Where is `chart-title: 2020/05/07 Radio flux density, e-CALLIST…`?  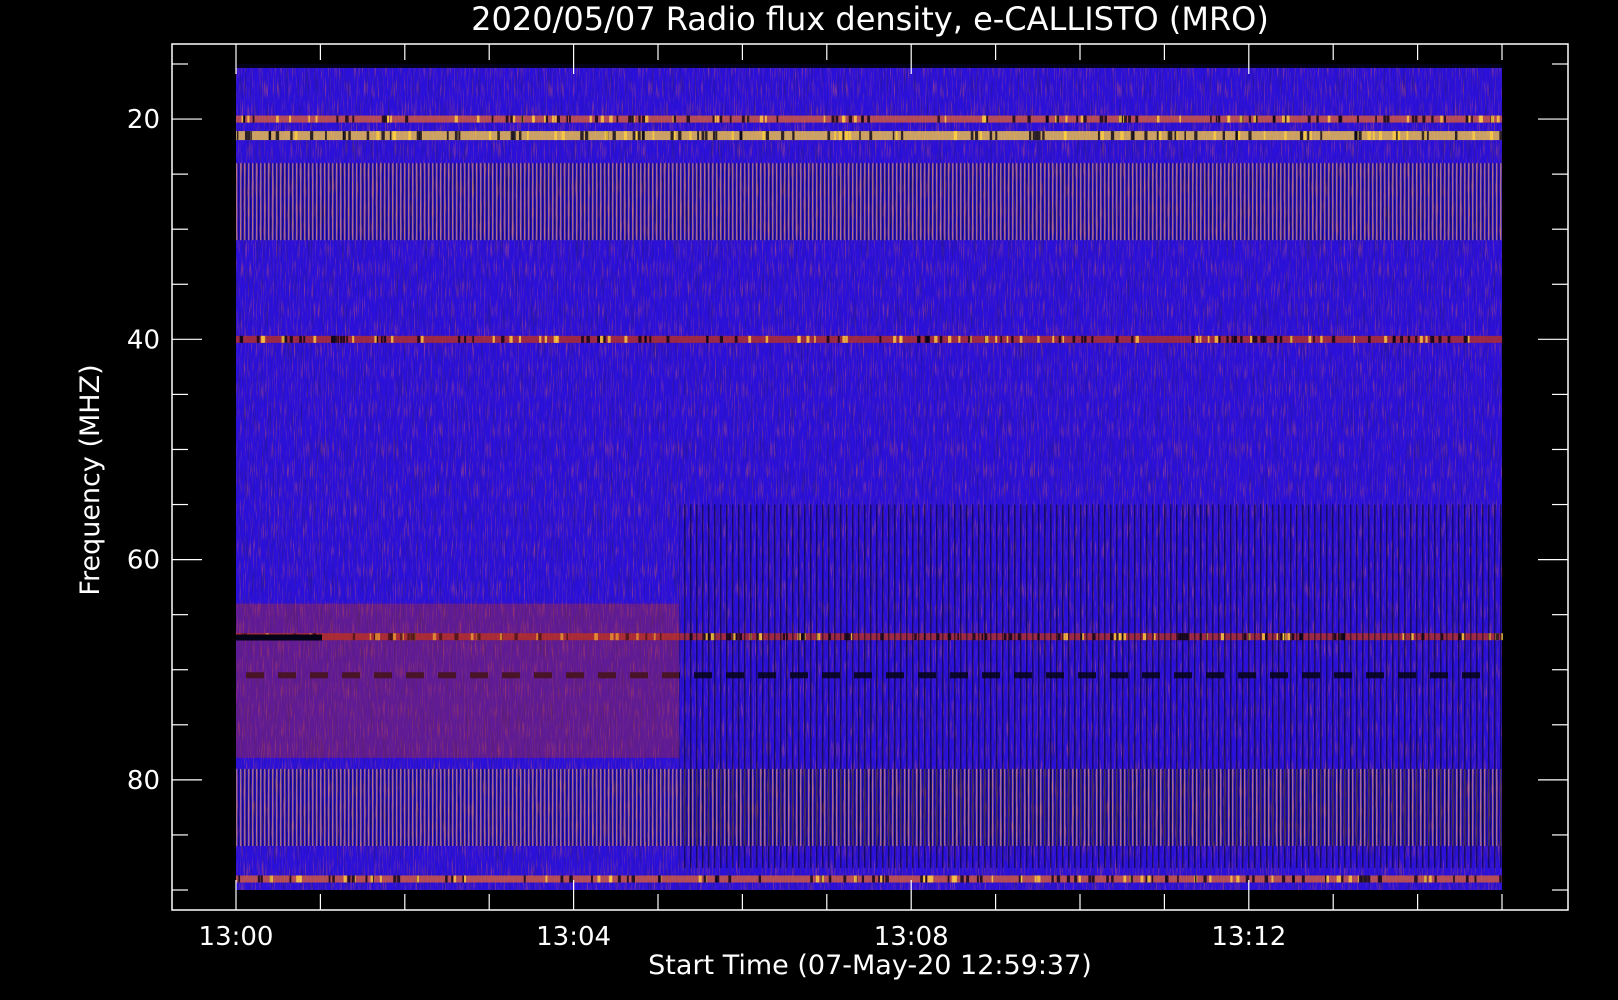
chart-title: 2020/05/07 Radio flux density, e-CALLIST… is located at coordinates (870, 19).